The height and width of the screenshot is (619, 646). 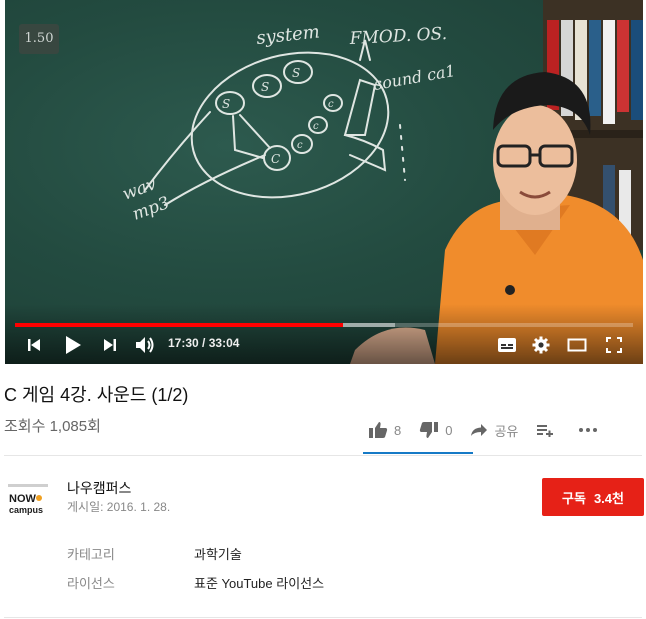 I want to click on progress-played, so click(x=179, y=325).